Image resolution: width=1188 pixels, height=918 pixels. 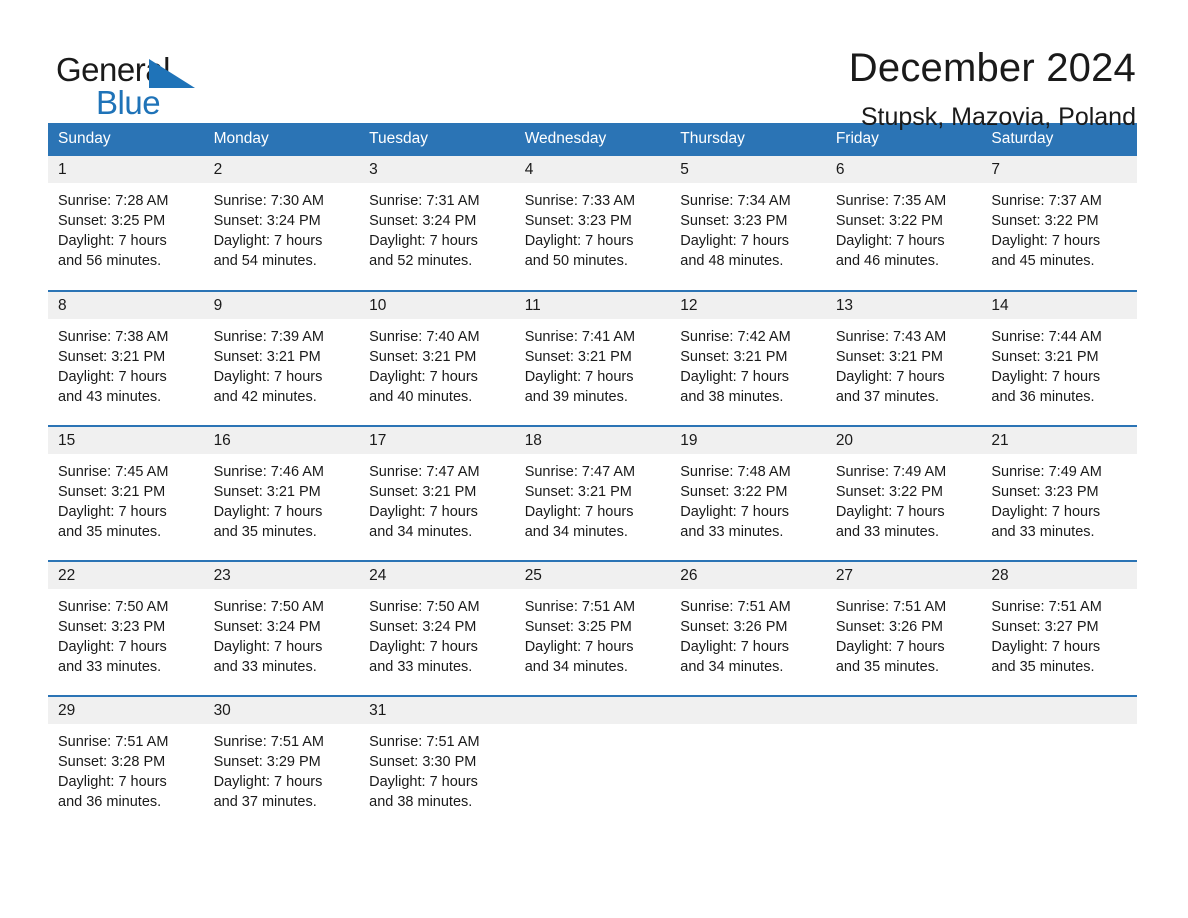 I want to click on day-sunrise-text: Sunrise: 7:38 AM, so click(x=113, y=337).